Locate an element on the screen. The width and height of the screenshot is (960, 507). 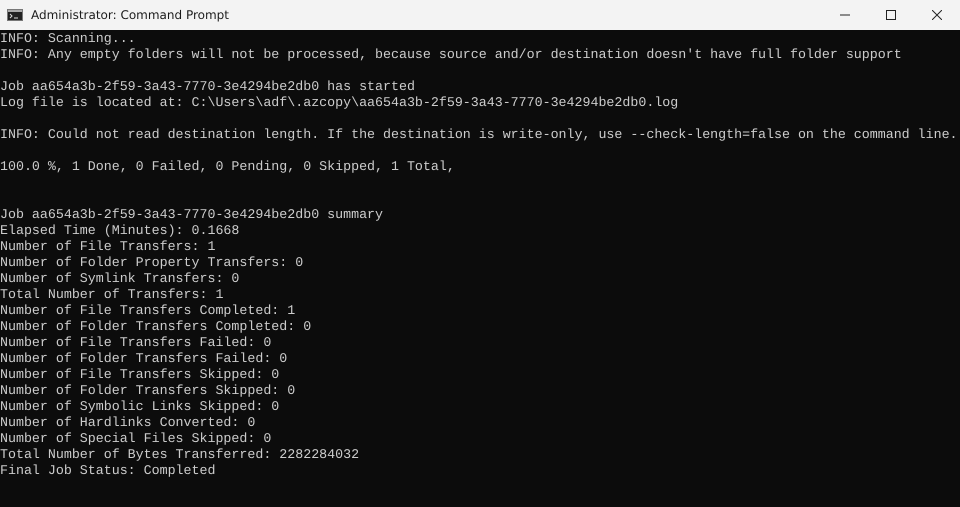
console-line: Number of Folder Transfers Completed: 0 is located at coordinates (156, 327).